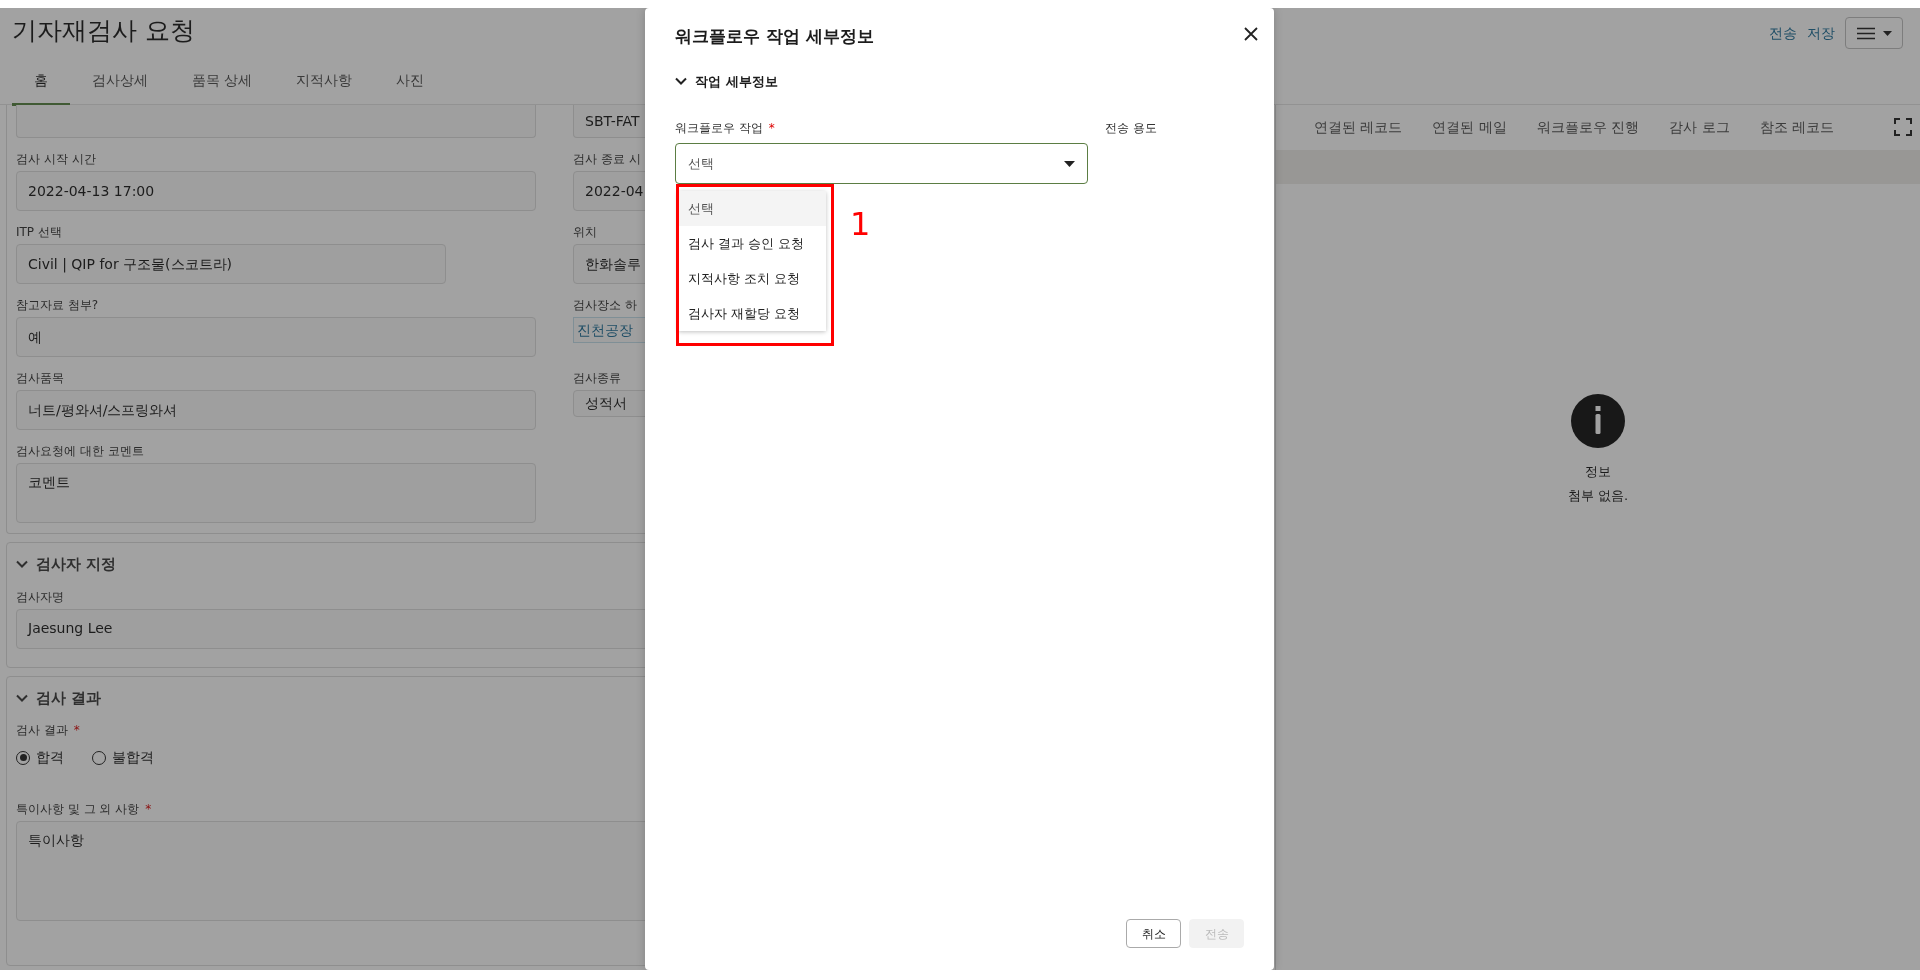 This screenshot has width=1920, height=980. What do you see at coordinates (1358, 127) in the screenshot?
I see `tab: 연결된 레코드` at bounding box center [1358, 127].